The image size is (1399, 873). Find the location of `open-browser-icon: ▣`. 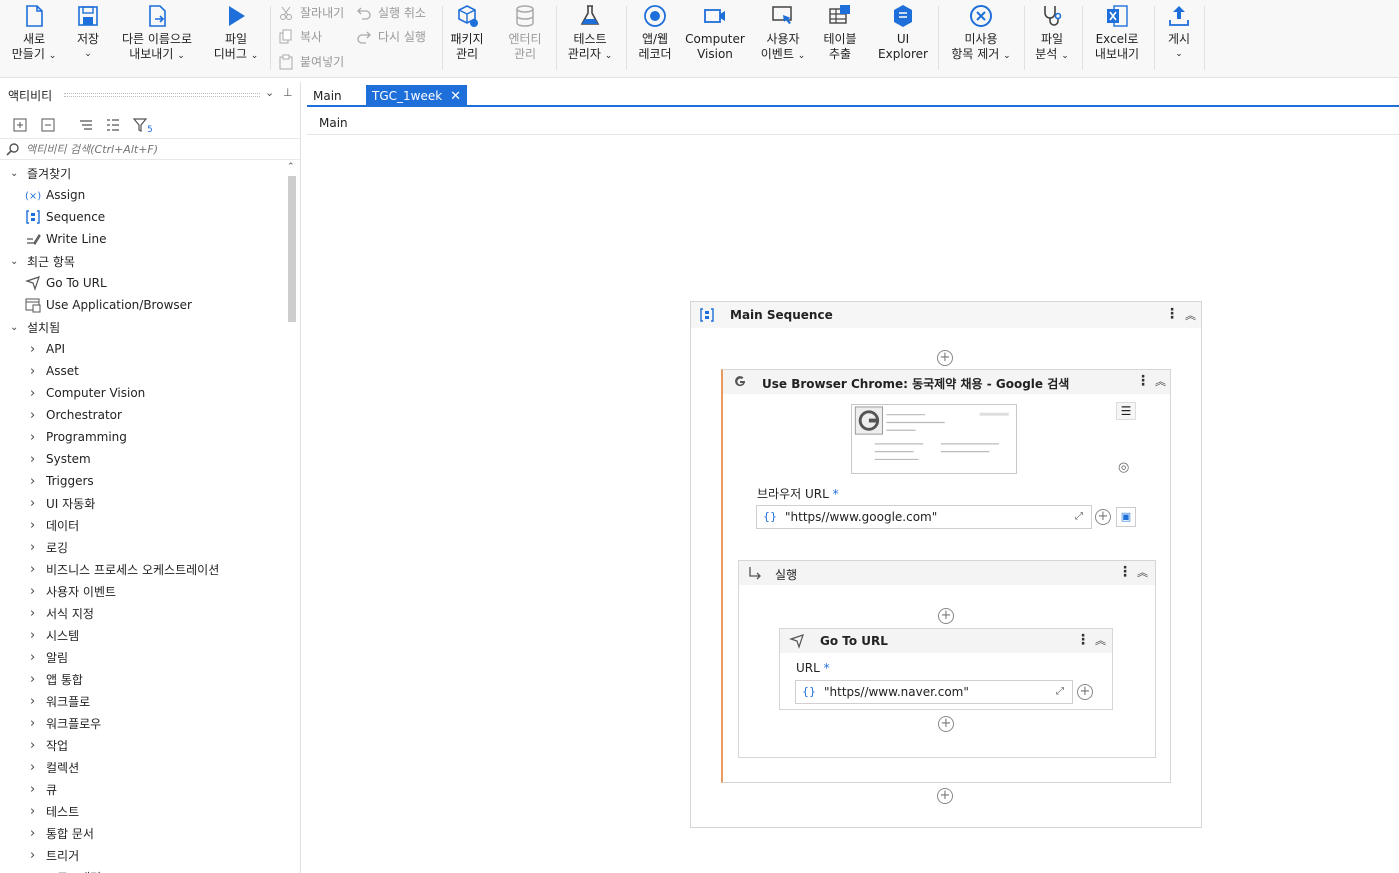

open-browser-icon: ▣ is located at coordinates (1126, 517).